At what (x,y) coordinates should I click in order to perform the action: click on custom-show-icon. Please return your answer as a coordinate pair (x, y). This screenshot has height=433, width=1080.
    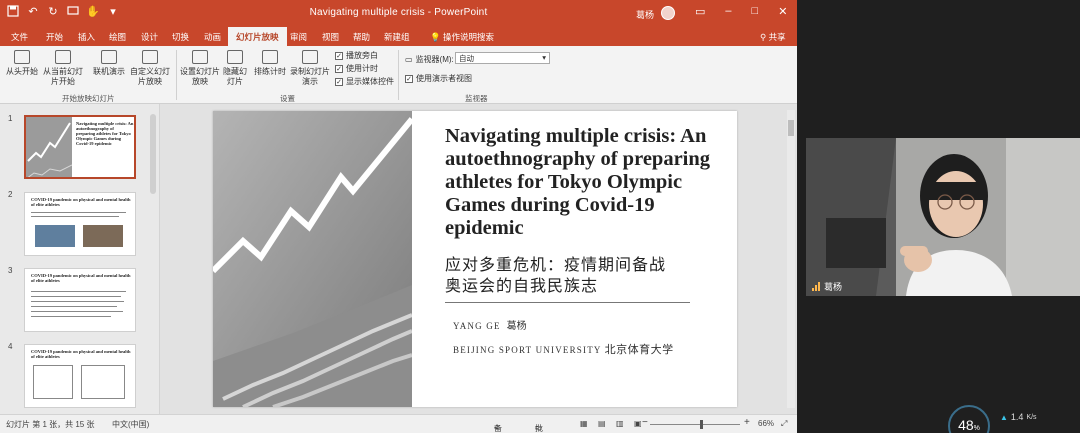
    Looking at the image, I should click on (150, 57).